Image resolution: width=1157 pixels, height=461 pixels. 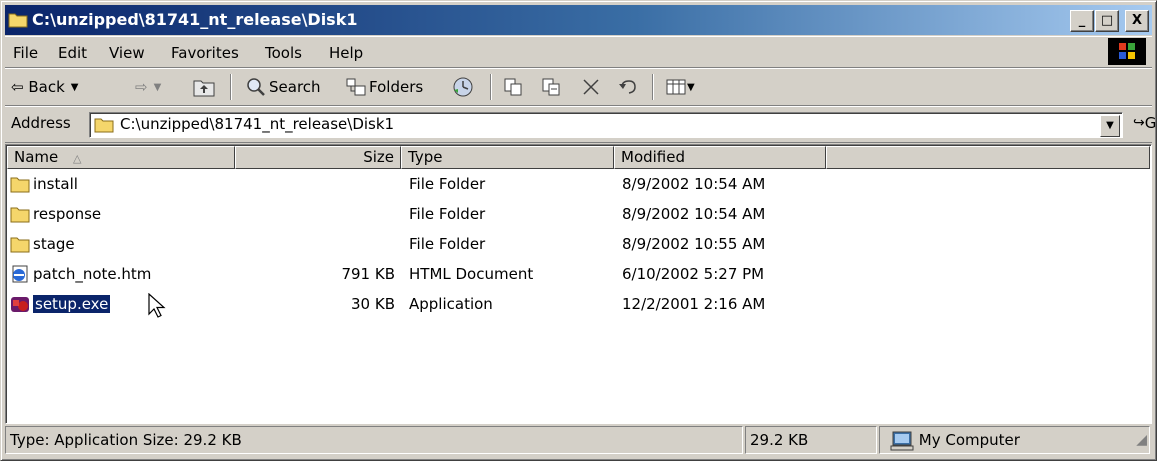 What do you see at coordinates (36, 157) in the screenshot?
I see `column-name-label: Name` at bounding box center [36, 157].